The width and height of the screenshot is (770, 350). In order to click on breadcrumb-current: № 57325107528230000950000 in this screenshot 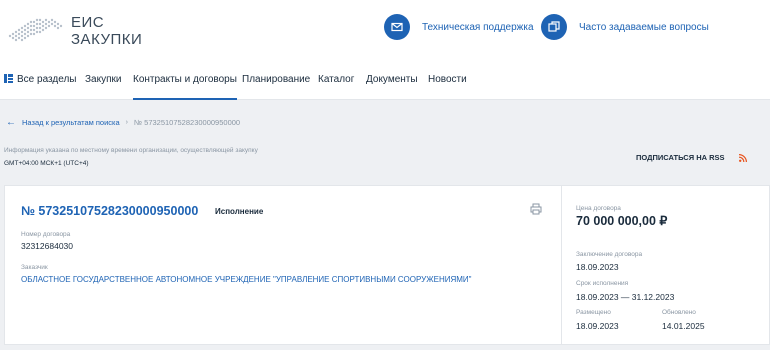, I will do `click(187, 122)`.